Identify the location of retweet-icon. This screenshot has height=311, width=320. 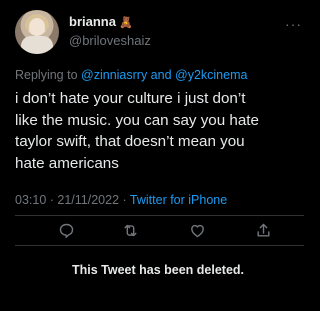
(130, 230).